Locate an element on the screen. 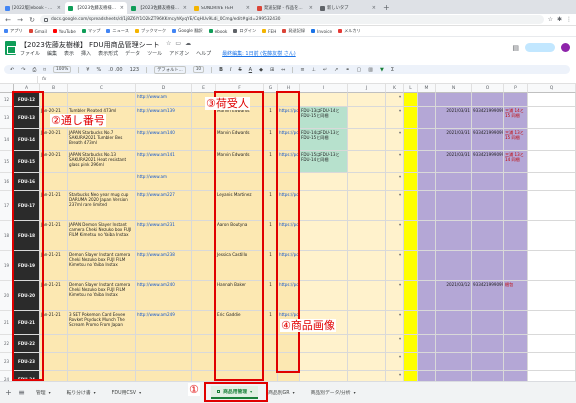 The image size is (576, 403). cell-ship-date: 2021/03/31 is located at coordinates (454, 140).